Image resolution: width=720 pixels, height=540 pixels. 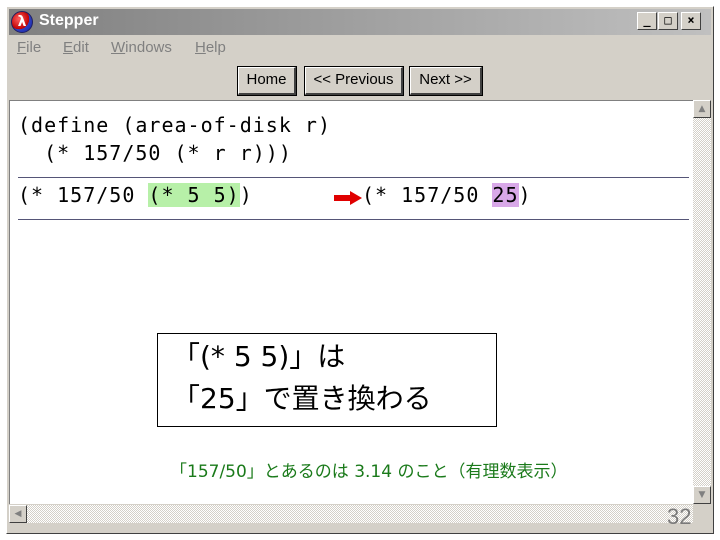 What do you see at coordinates (302, 398) in the screenshot?
I see `callout-line-2: 「25」で置き換わる` at bounding box center [302, 398].